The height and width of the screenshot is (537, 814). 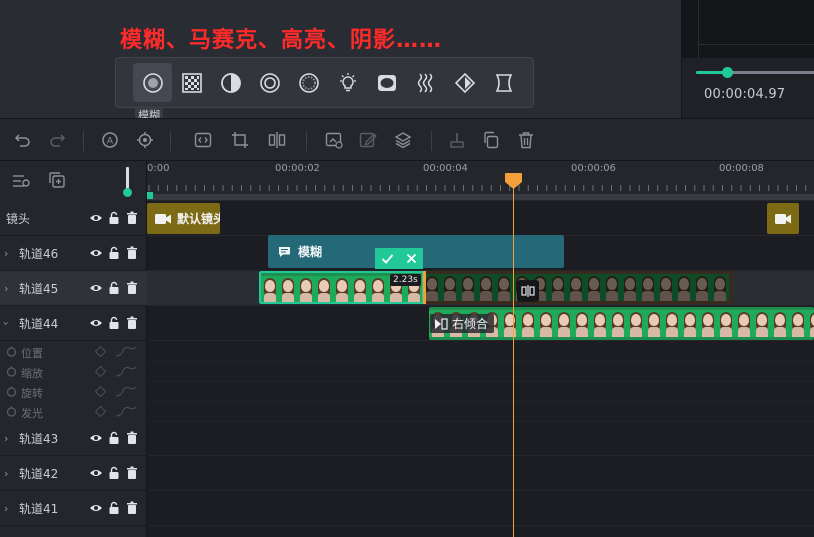 I want to click on effect-mosaic-button, so click(x=191, y=82).